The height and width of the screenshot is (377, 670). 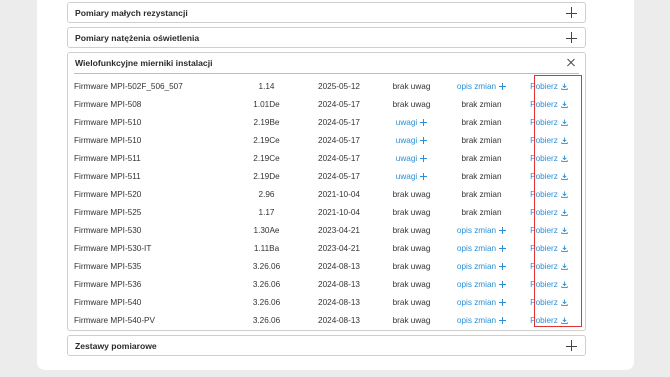 What do you see at coordinates (108, 140) in the screenshot?
I see `firmware-name: Firmware MPI-510` at bounding box center [108, 140].